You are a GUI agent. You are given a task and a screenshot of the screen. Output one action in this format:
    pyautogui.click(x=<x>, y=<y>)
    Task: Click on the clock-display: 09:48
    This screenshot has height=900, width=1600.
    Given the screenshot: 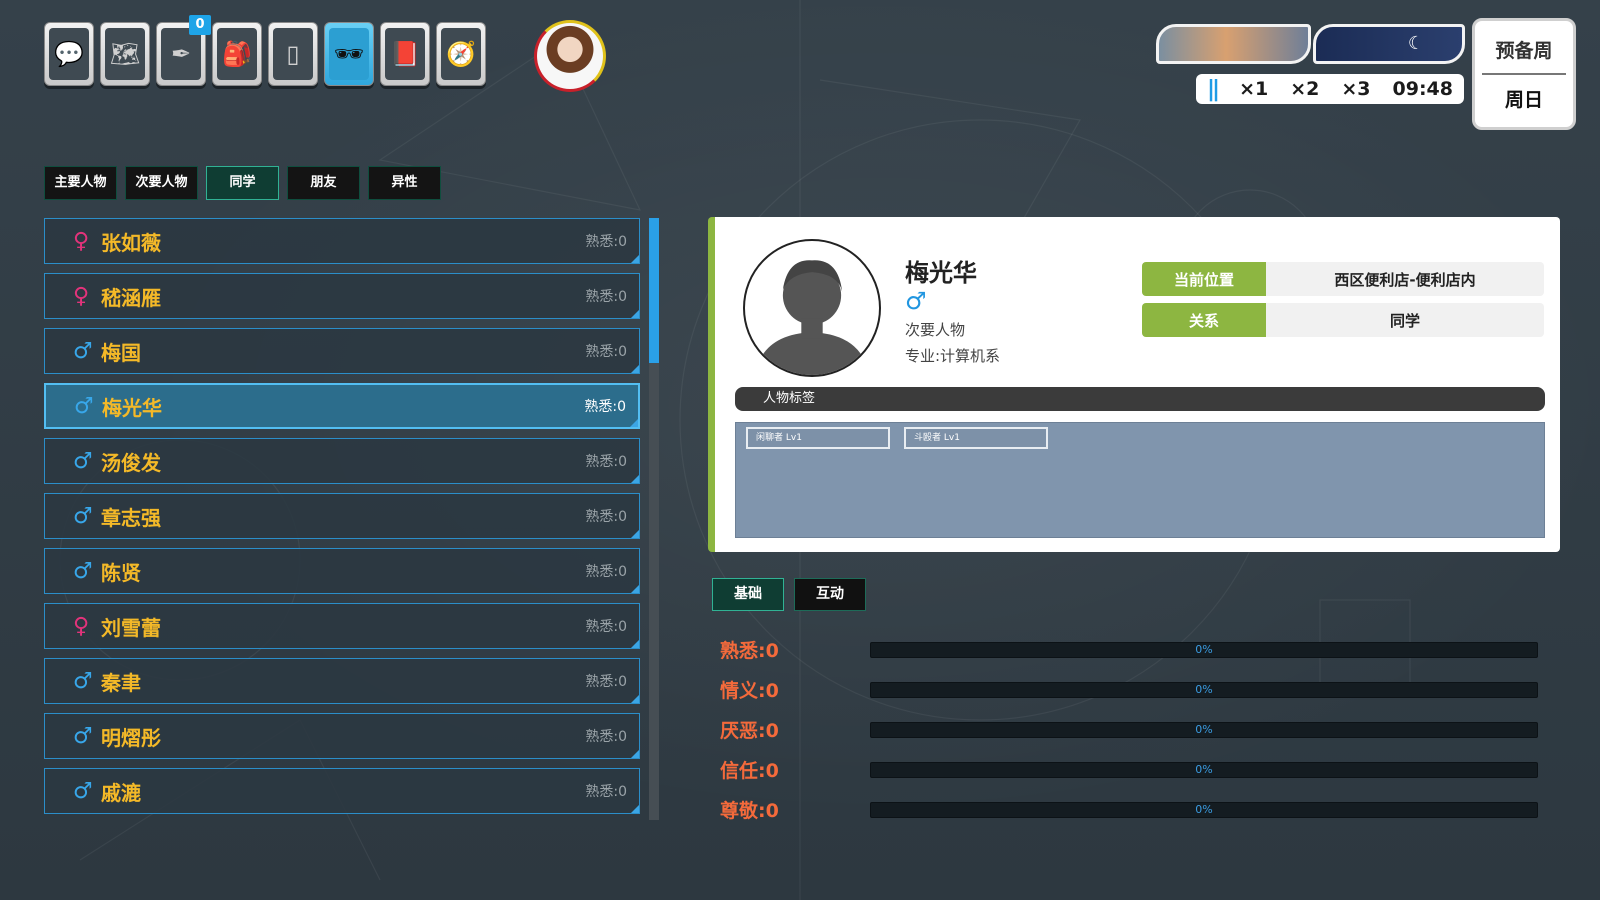 What is the action you would take?
    pyautogui.click(x=1422, y=89)
    